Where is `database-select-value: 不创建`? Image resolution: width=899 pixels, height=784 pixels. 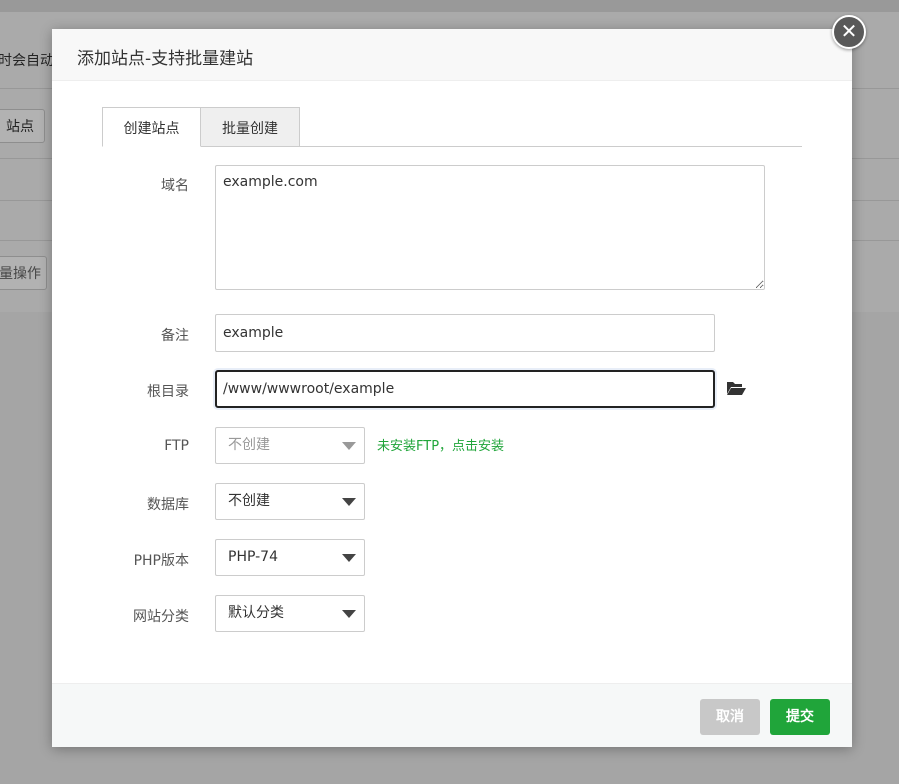 database-select-value: 不创建 is located at coordinates (249, 501).